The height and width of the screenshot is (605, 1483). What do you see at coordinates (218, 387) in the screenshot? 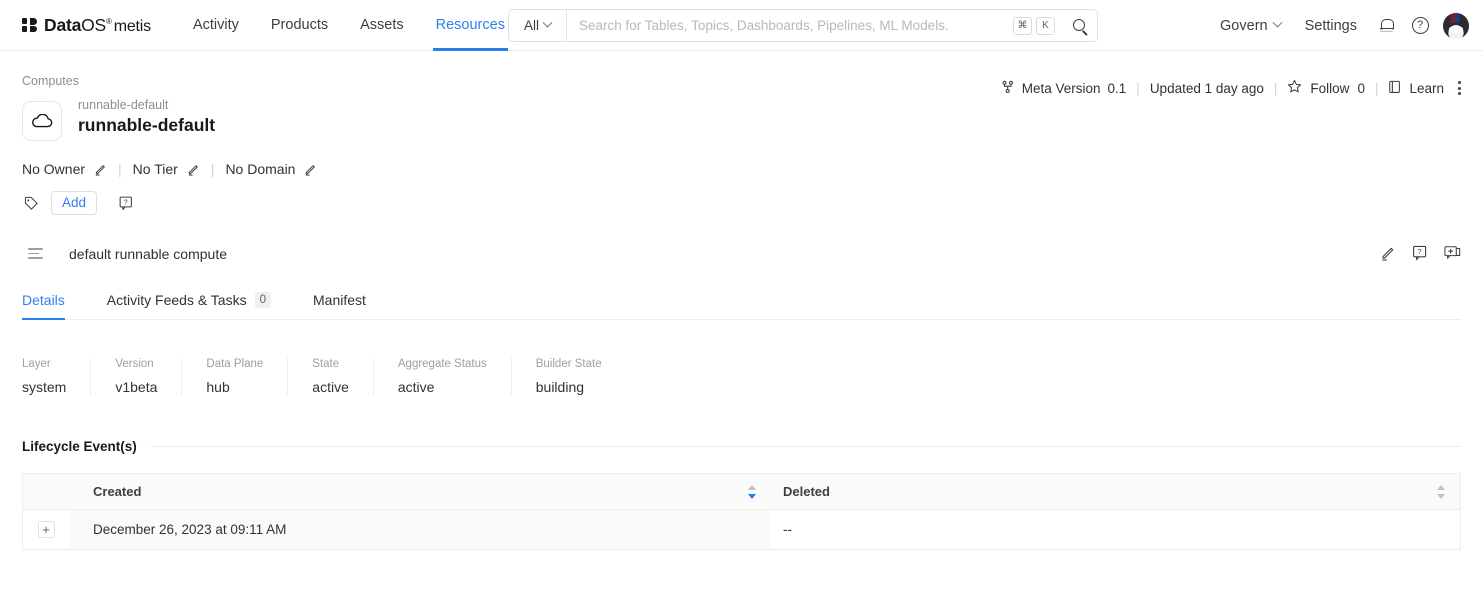
I see `stat-value: hub` at bounding box center [218, 387].